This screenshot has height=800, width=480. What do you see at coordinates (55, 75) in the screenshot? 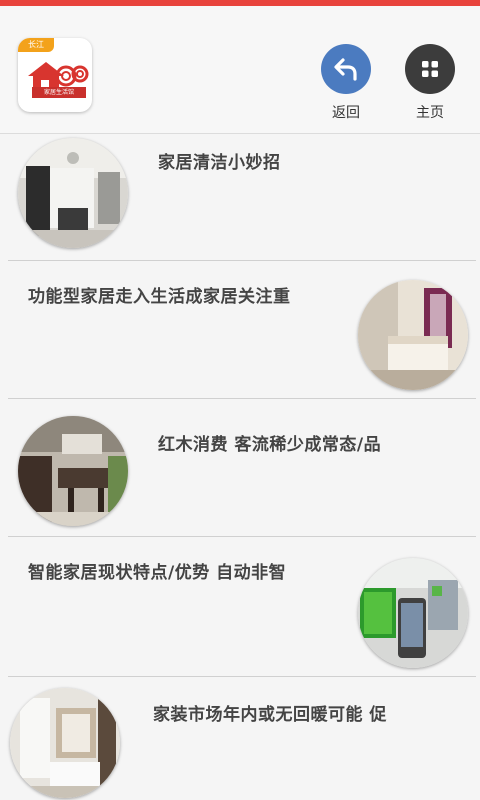
I see `app-logo: 长江 家居生活馆` at bounding box center [55, 75].